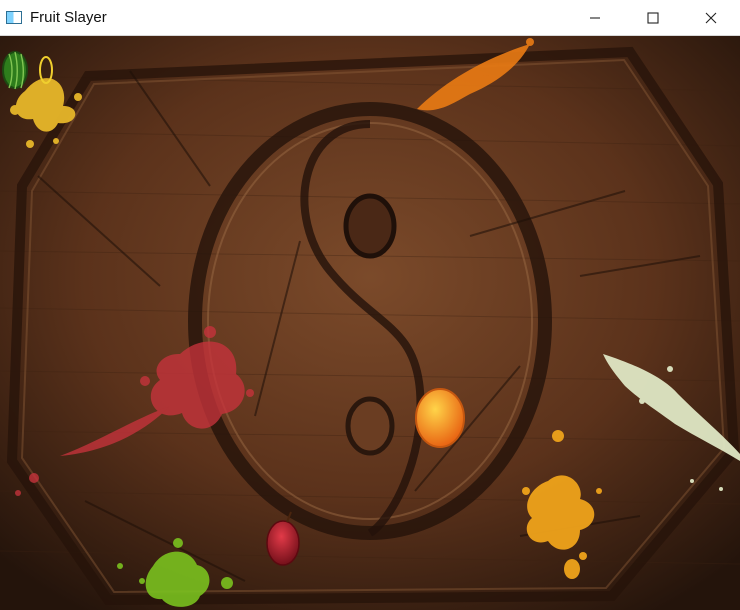  I want to click on minimize-icon, so click(595, 18).